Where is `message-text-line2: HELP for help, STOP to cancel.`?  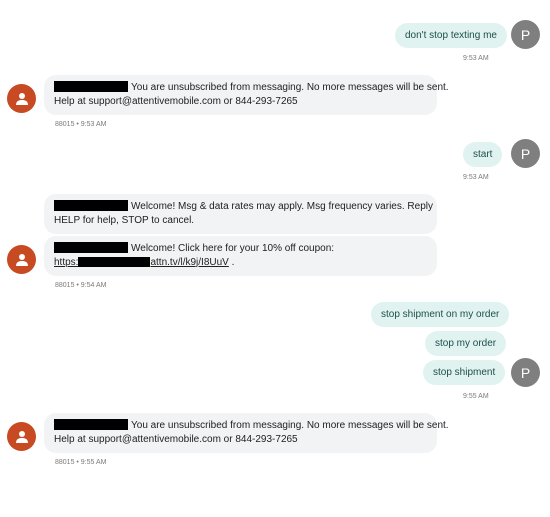
message-text-line2: HELP for help, STOP to cancel. is located at coordinates (124, 220).